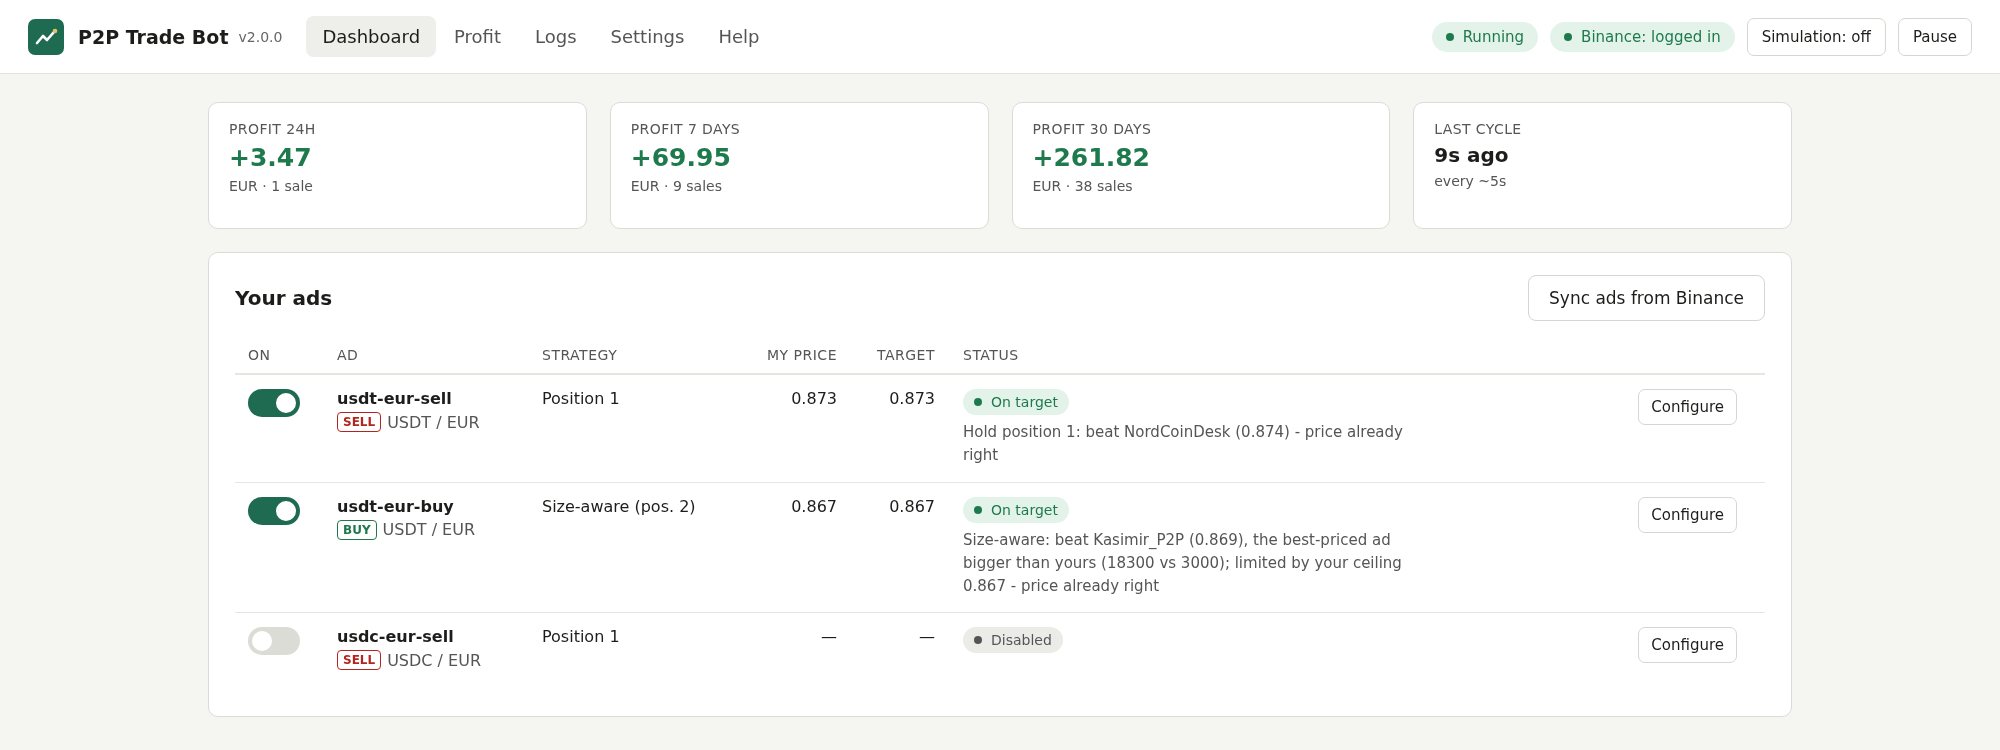 The image size is (2000, 750). I want to click on column-header: ON, so click(260, 355).